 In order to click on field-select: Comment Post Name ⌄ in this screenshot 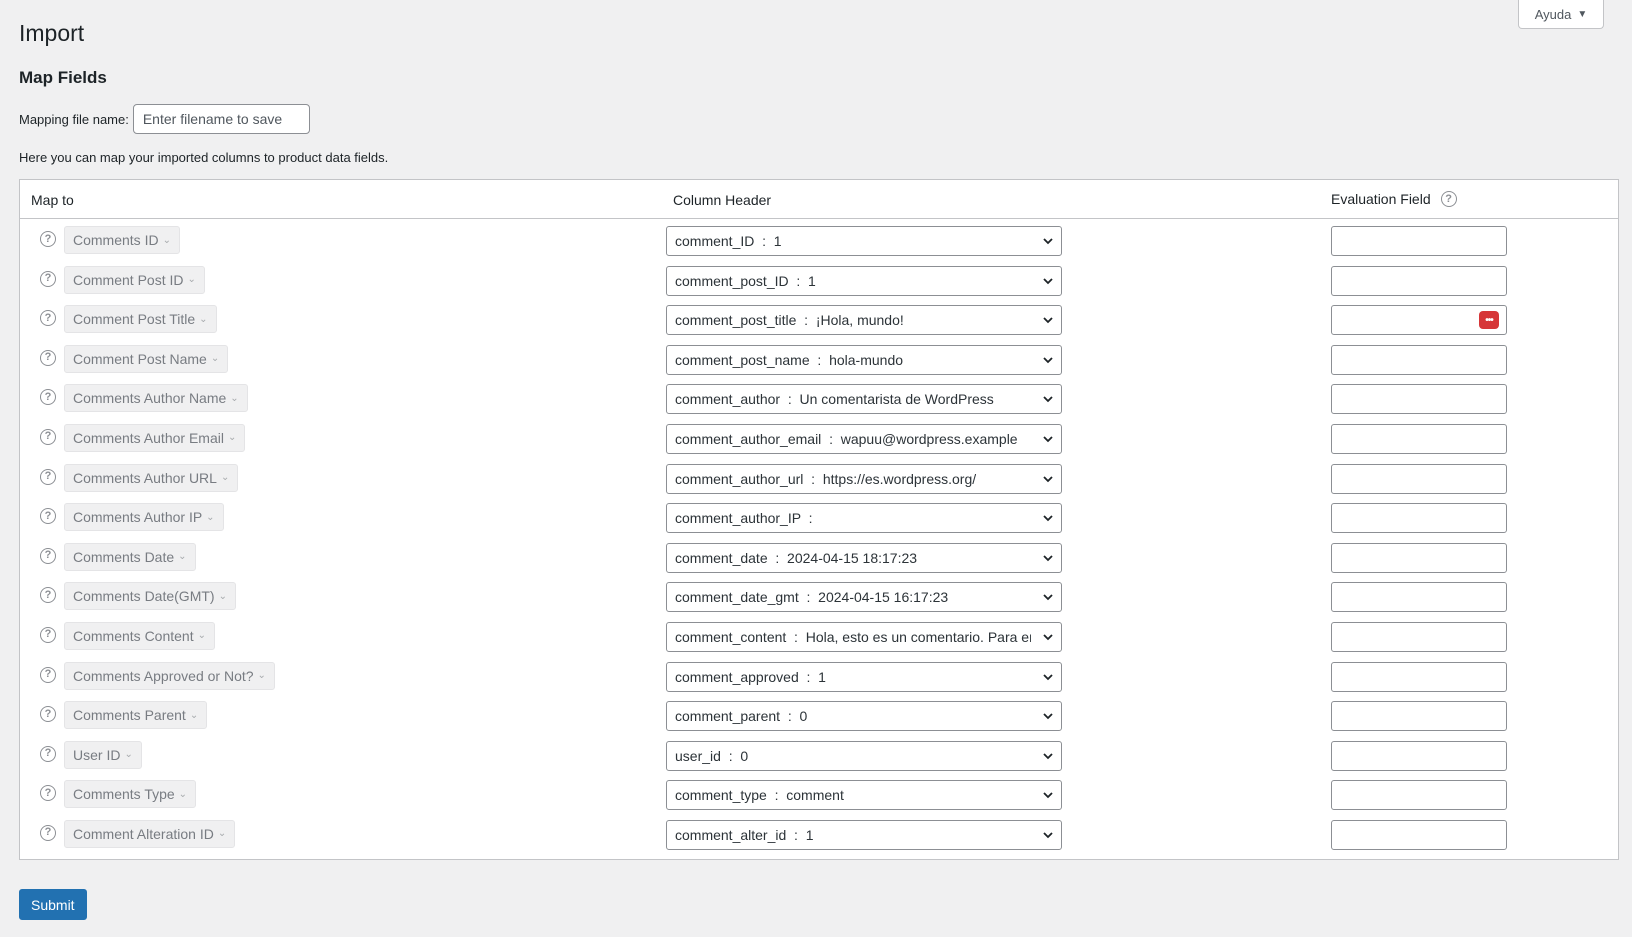, I will do `click(146, 358)`.